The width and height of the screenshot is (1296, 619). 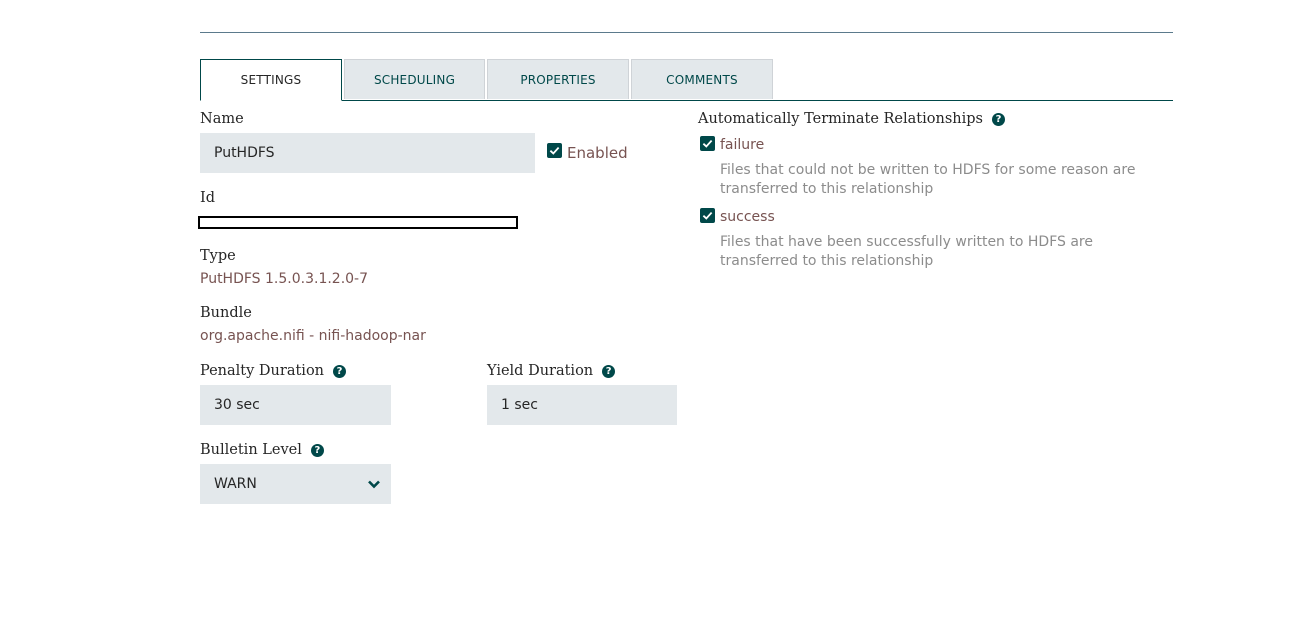 I want to click on yield-duration-text: Yield Duration, so click(x=540, y=371).